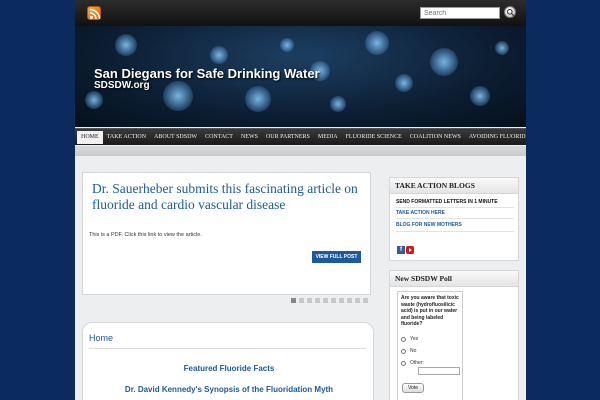 The width and height of the screenshot is (600, 400). I want to click on poll-option-yes: Yes, so click(409, 339).